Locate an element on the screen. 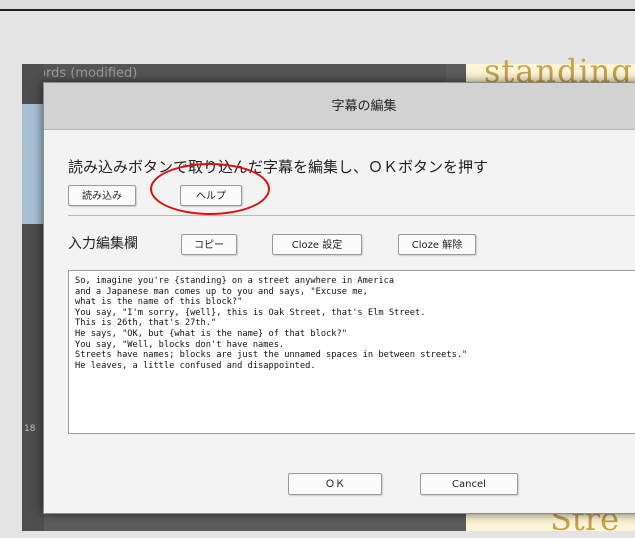 This screenshot has width=635, height=538. copy-button: コピー is located at coordinates (209, 244).